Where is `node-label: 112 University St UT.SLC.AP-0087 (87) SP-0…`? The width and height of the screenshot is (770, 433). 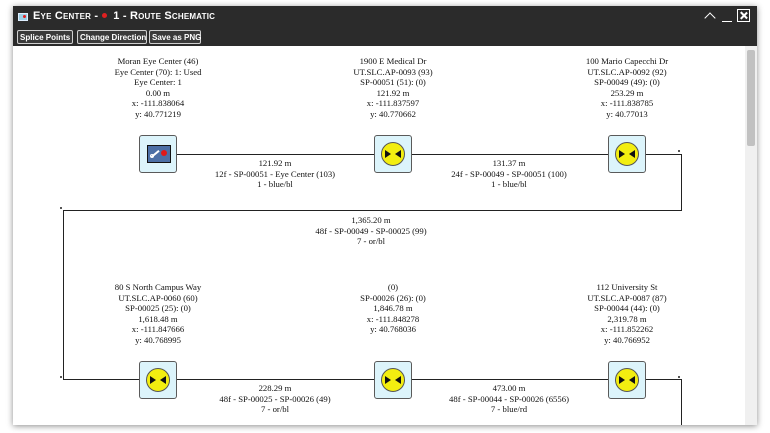
node-label: 112 University St UT.SLC.AP-0087 (87) SP-0… is located at coordinates (627, 313).